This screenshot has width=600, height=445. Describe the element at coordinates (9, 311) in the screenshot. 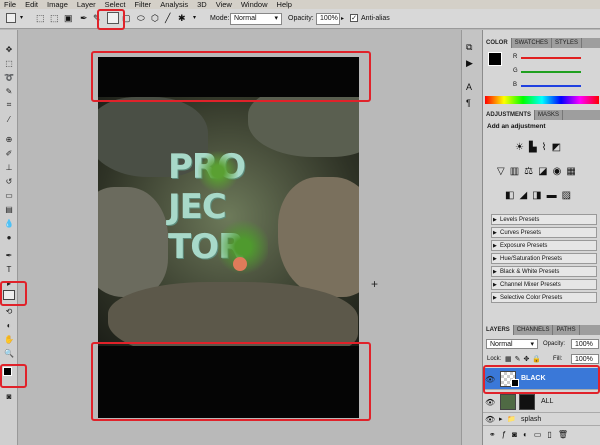

I see `3d-rotate-tool-icon: ⟲` at that location.